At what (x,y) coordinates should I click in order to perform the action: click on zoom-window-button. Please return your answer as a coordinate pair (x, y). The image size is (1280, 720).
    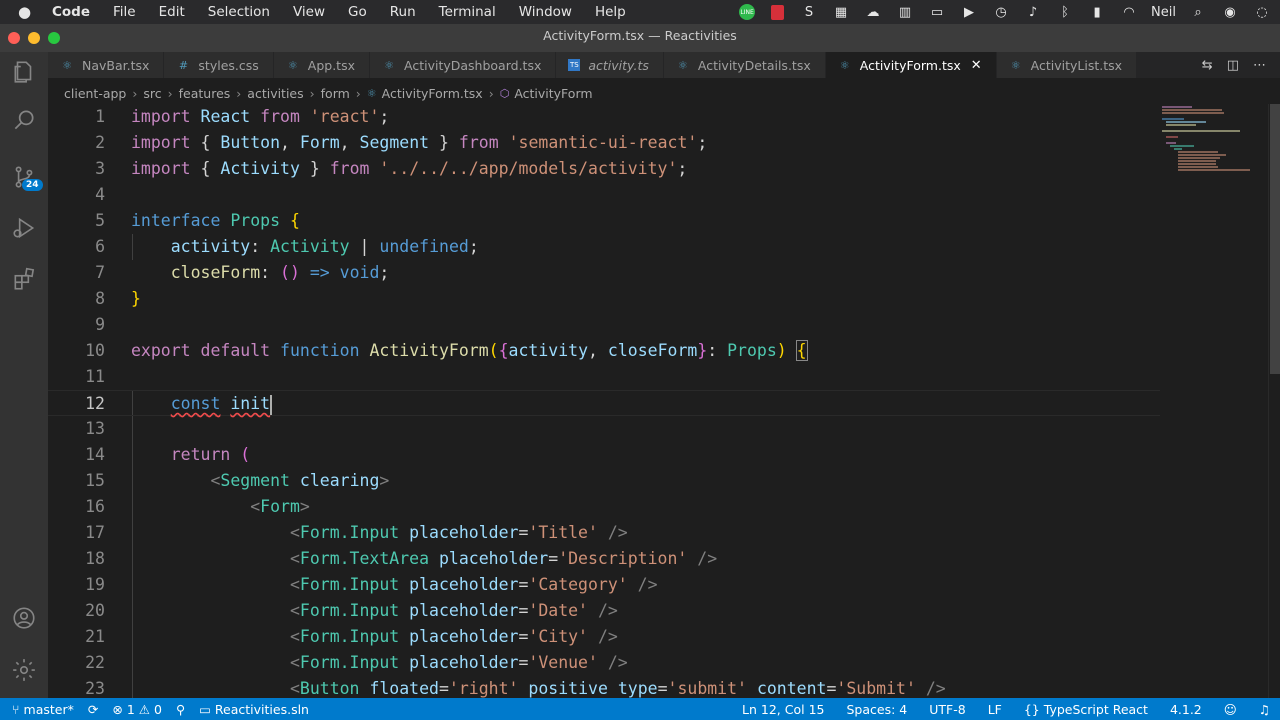
    Looking at the image, I should click on (54, 38).